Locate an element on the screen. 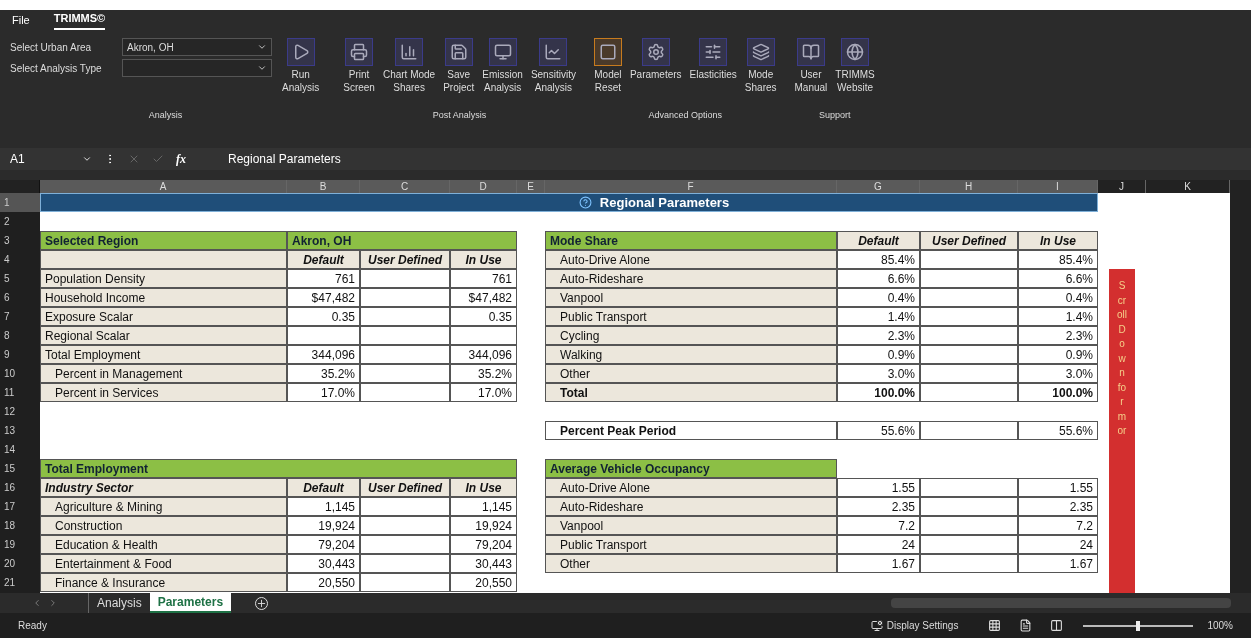  in-use-value-cell: 3.0% is located at coordinates (1058, 373).